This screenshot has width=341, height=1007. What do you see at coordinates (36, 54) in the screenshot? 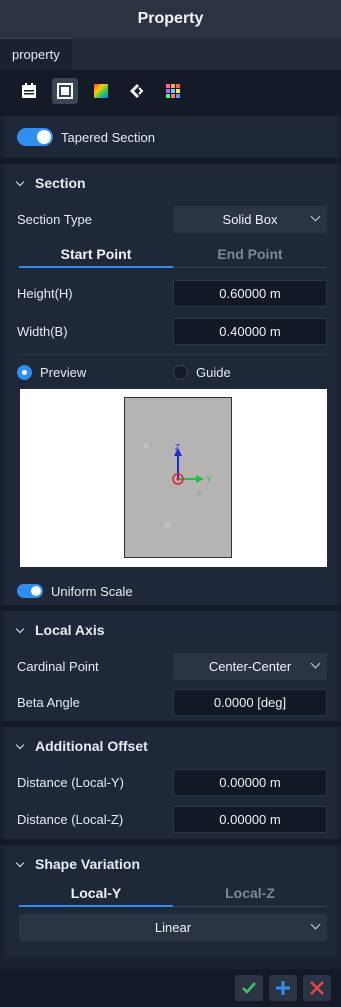
I see `tab-property: property` at bounding box center [36, 54].